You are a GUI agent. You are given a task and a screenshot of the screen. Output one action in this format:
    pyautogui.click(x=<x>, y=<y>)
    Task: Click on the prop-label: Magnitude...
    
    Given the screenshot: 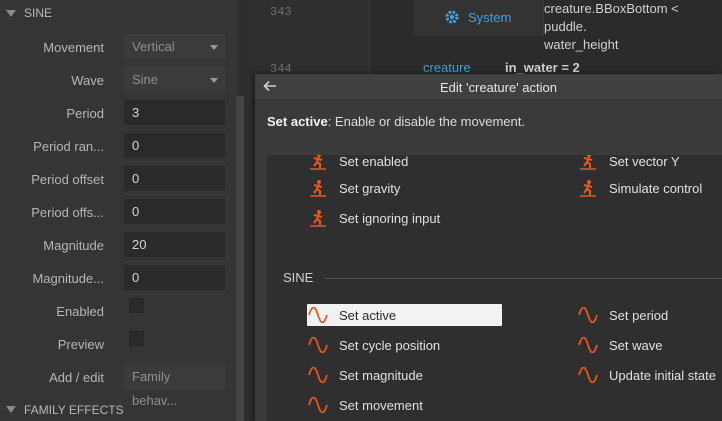 What is the action you would take?
    pyautogui.click(x=68, y=278)
    